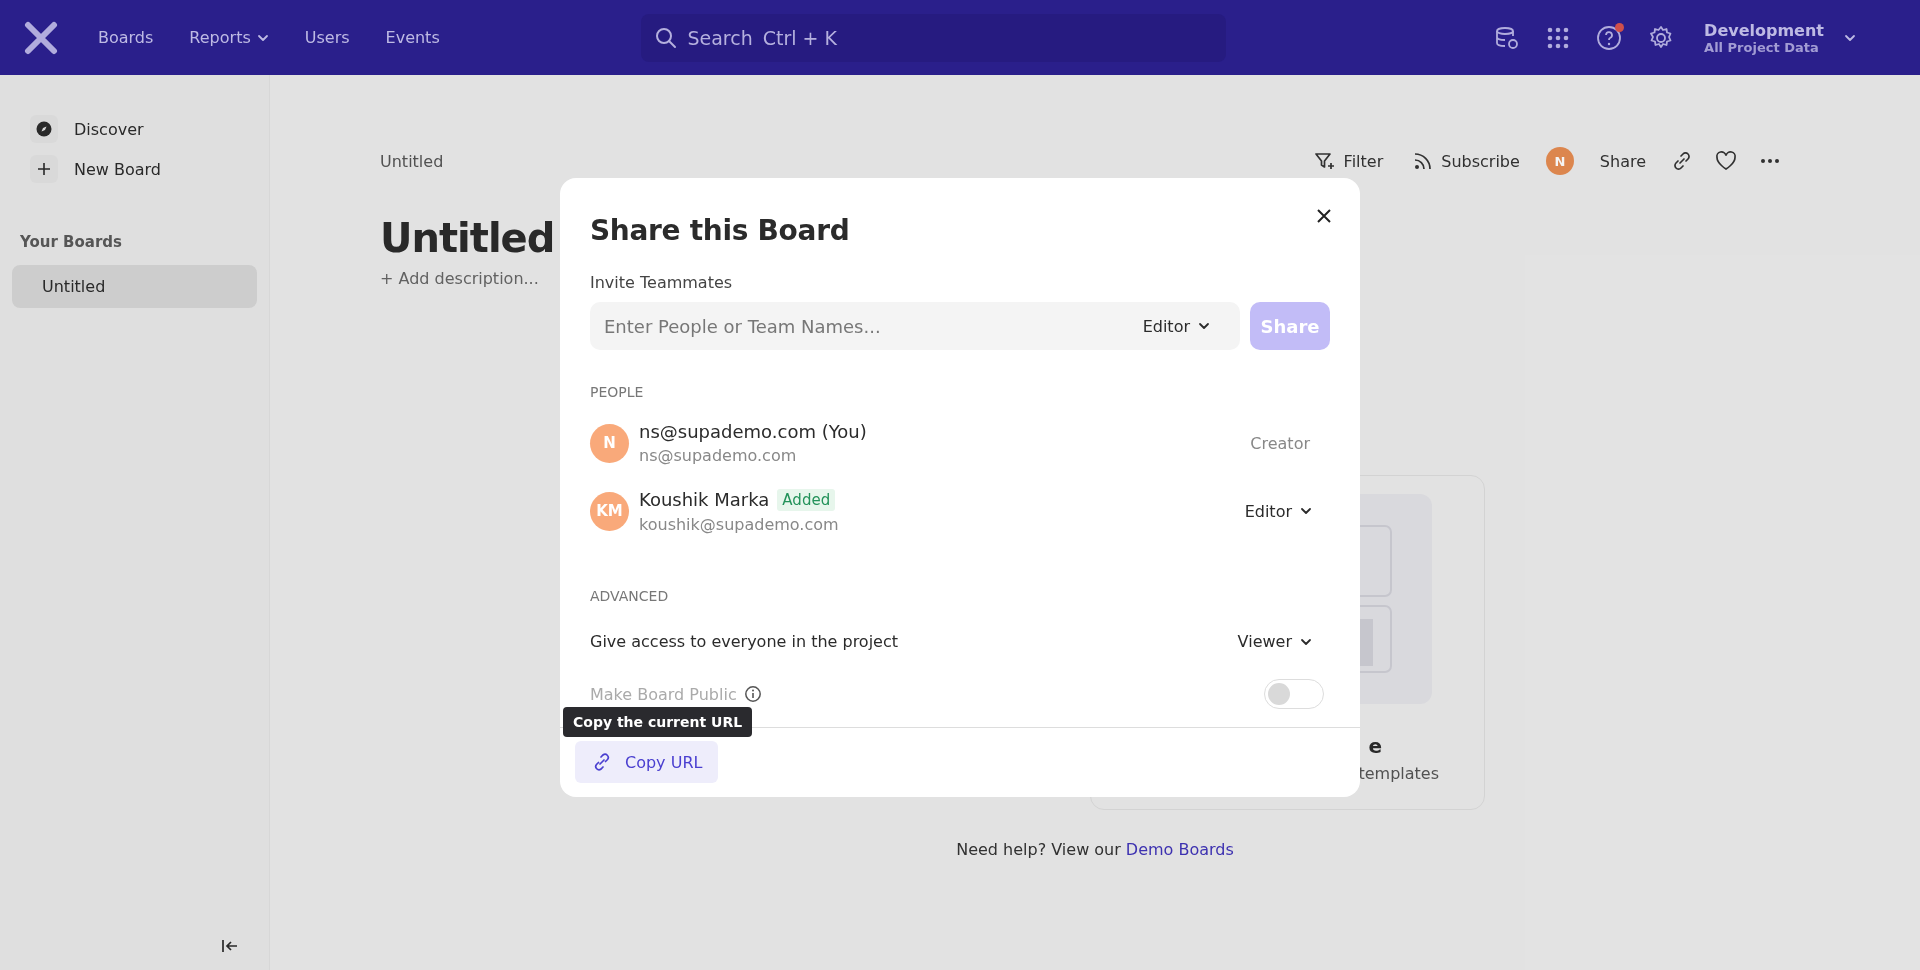  Describe the element at coordinates (134, 129) in the screenshot. I see `sidebar-item: Discover` at that location.